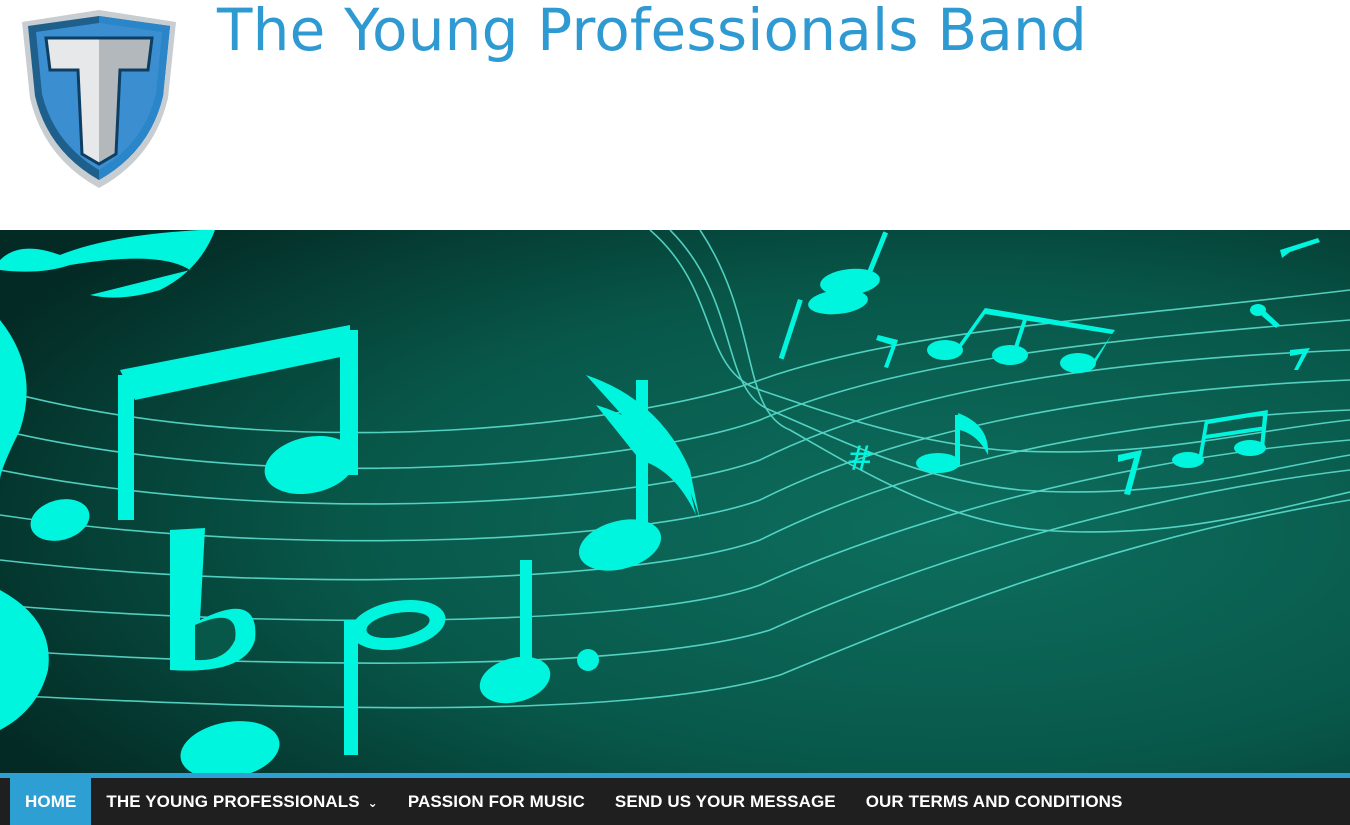  I want to click on nav-item-label: SEND US YOUR MESSAGE, so click(725, 801).